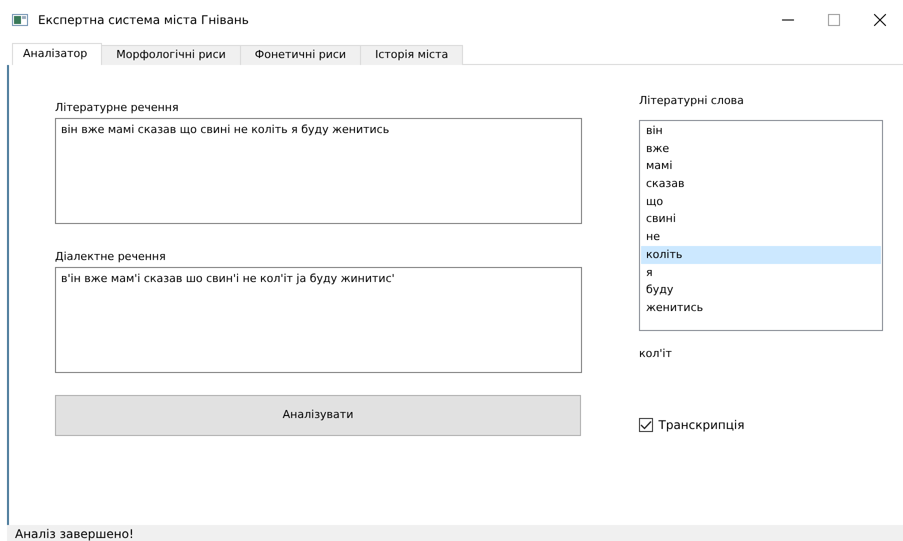 Image resolution: width=903 pixels, height=541 pixels. What do you see at coordinates (761, 184) in the screenshot?
I see `list-item: сказав` at bounding box center [761, 184].